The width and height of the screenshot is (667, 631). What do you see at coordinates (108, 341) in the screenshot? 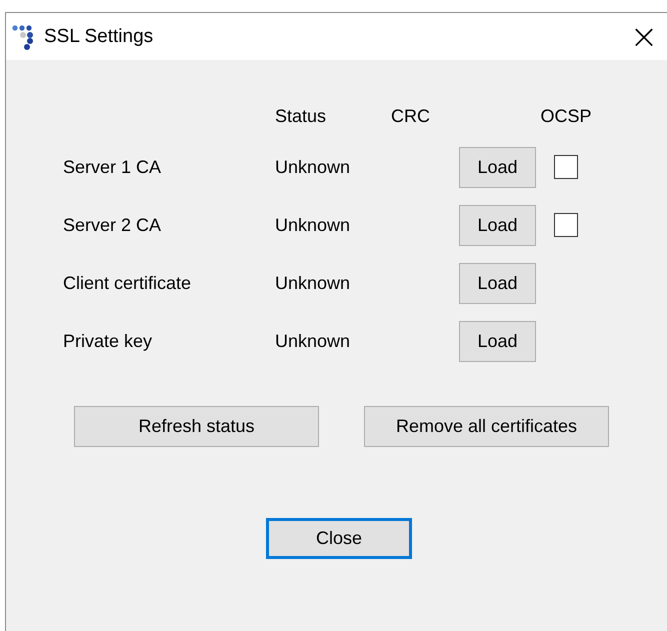
I see `certificate-label: Private key` at bounding box center [108, 341].